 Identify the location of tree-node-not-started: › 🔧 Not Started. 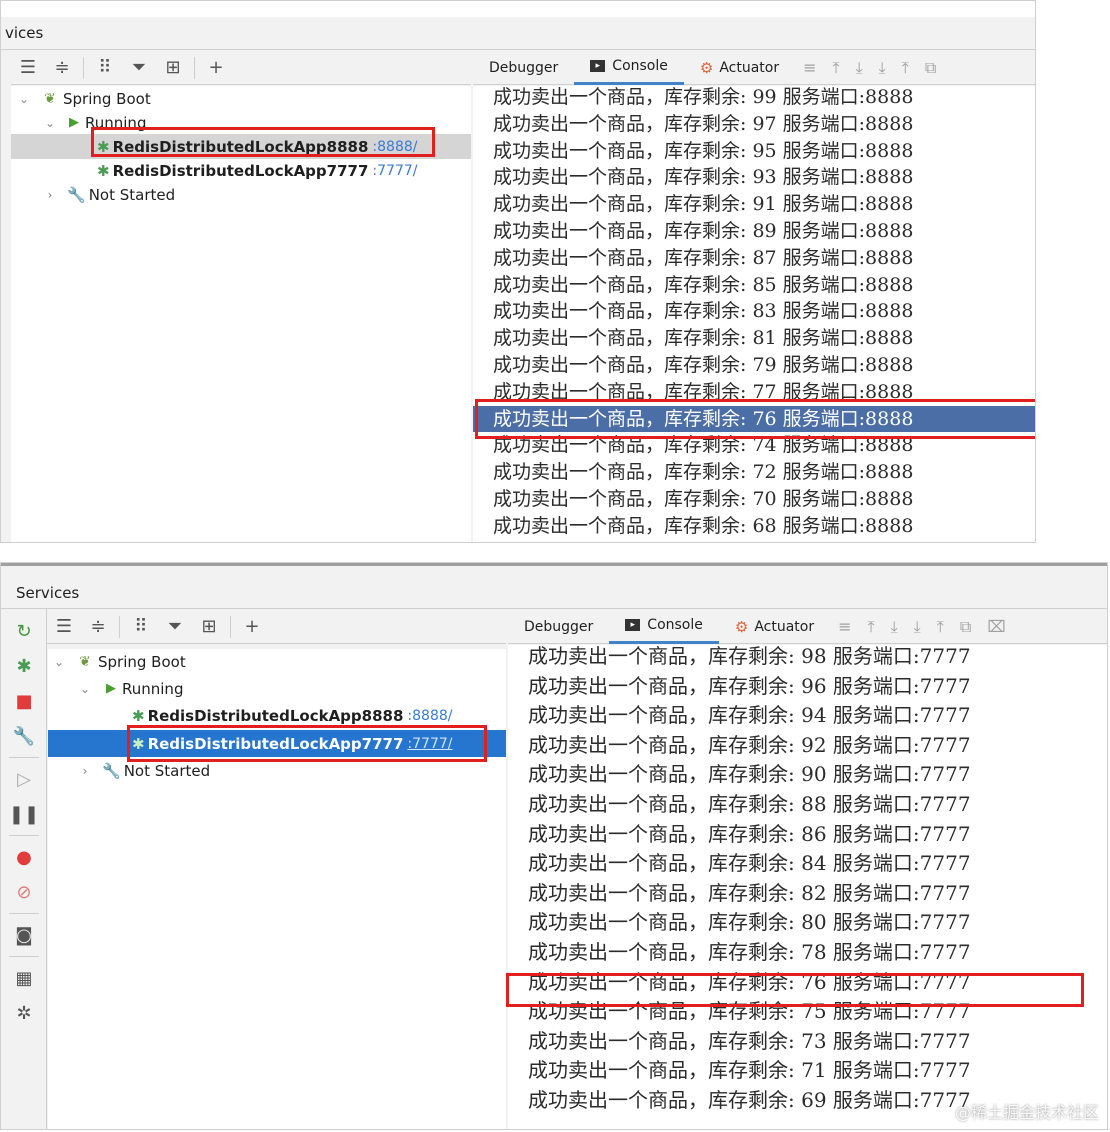
(241, 194).